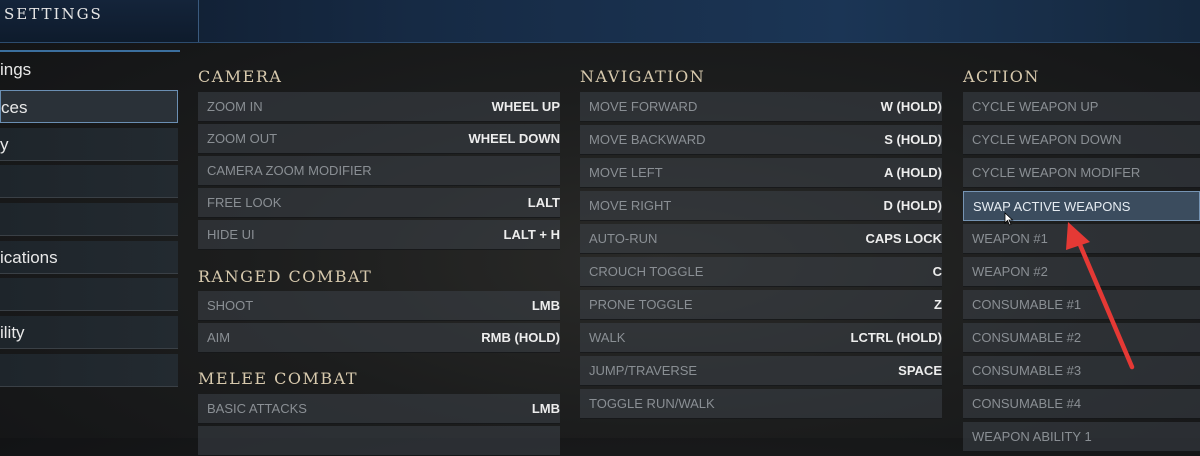  Describe the element at coordinates (53, 14) in the screenshot. I see `page-title: SETTINGS` at that location.